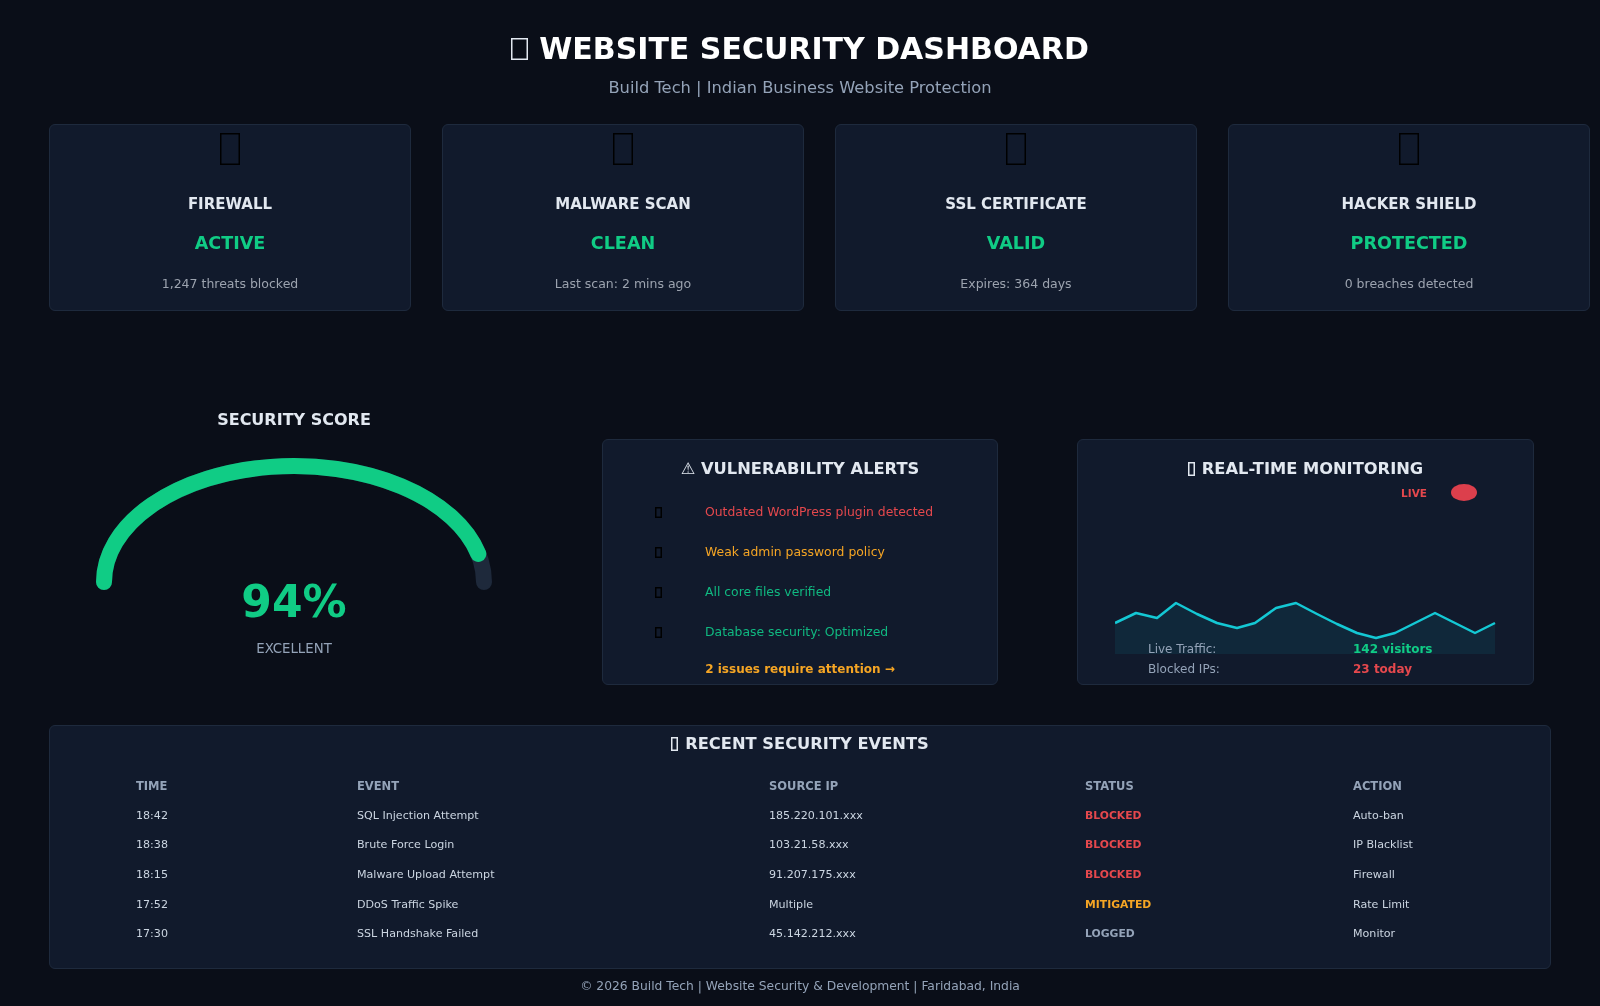 The image size is (1600, 1006). What do you see at coordinates (1383, 845) in the screenshot?
I see `action-cell: IP Blacklist` at bounding box center [1383, 845].